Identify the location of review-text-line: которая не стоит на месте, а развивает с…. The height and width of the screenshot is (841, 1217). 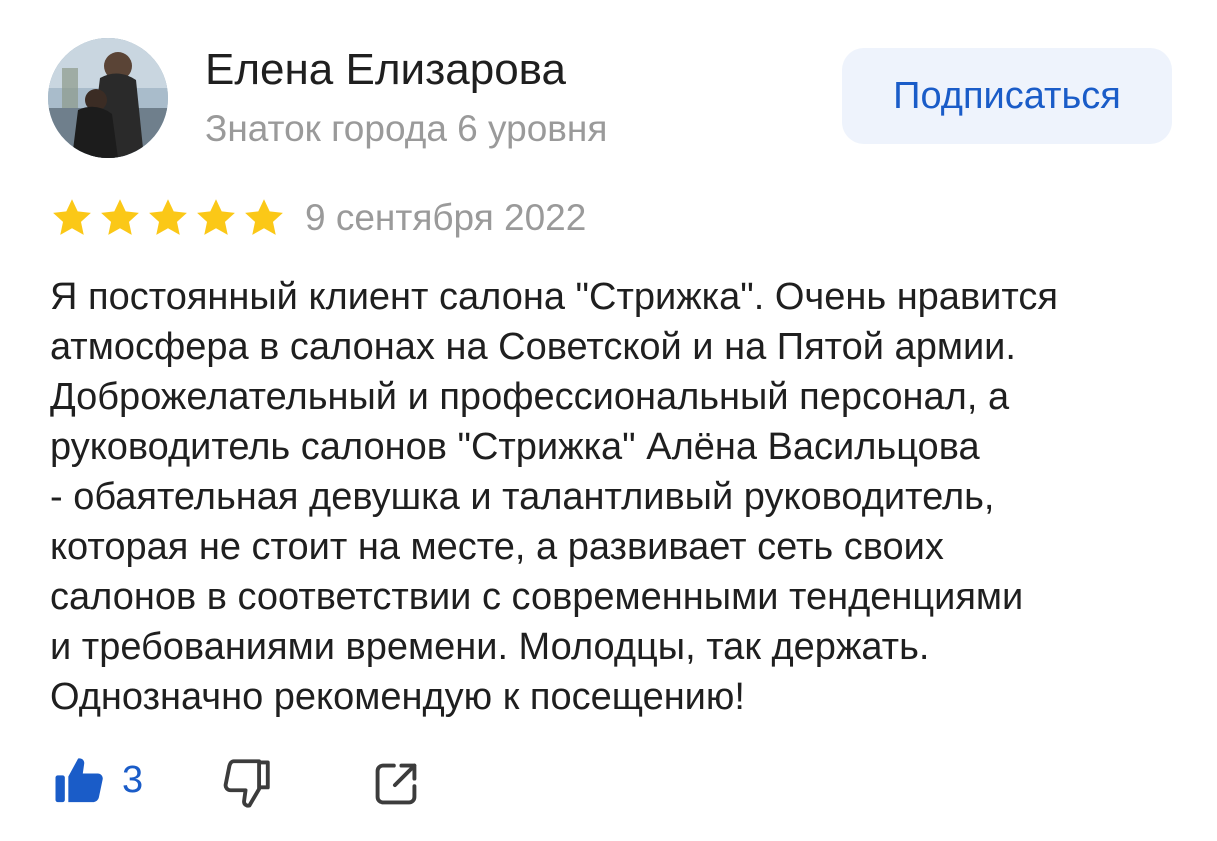
(497, 547).